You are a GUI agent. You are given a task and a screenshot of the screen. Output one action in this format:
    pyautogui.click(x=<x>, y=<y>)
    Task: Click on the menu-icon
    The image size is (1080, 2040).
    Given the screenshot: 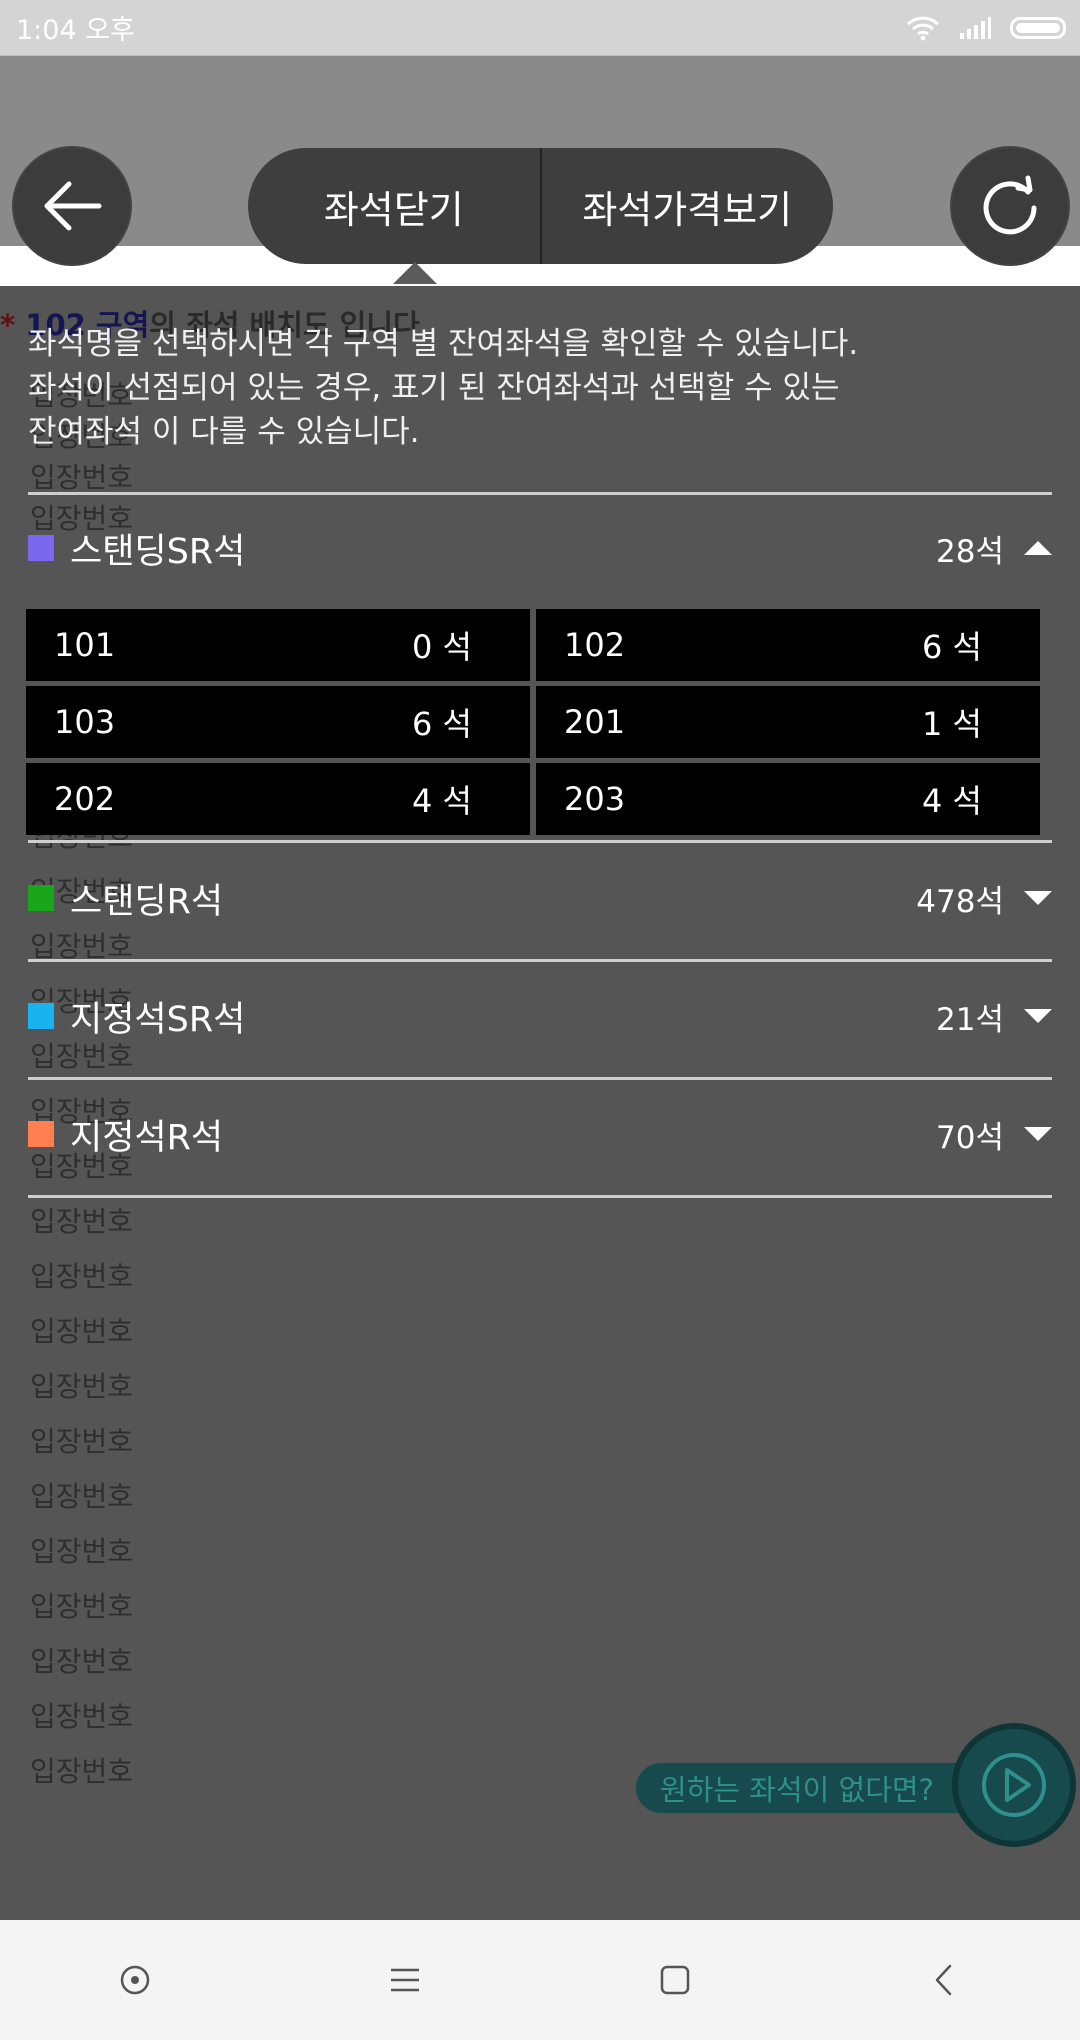 What is the action you would take?
    pyautogui.click(x=405, y=1980)
    